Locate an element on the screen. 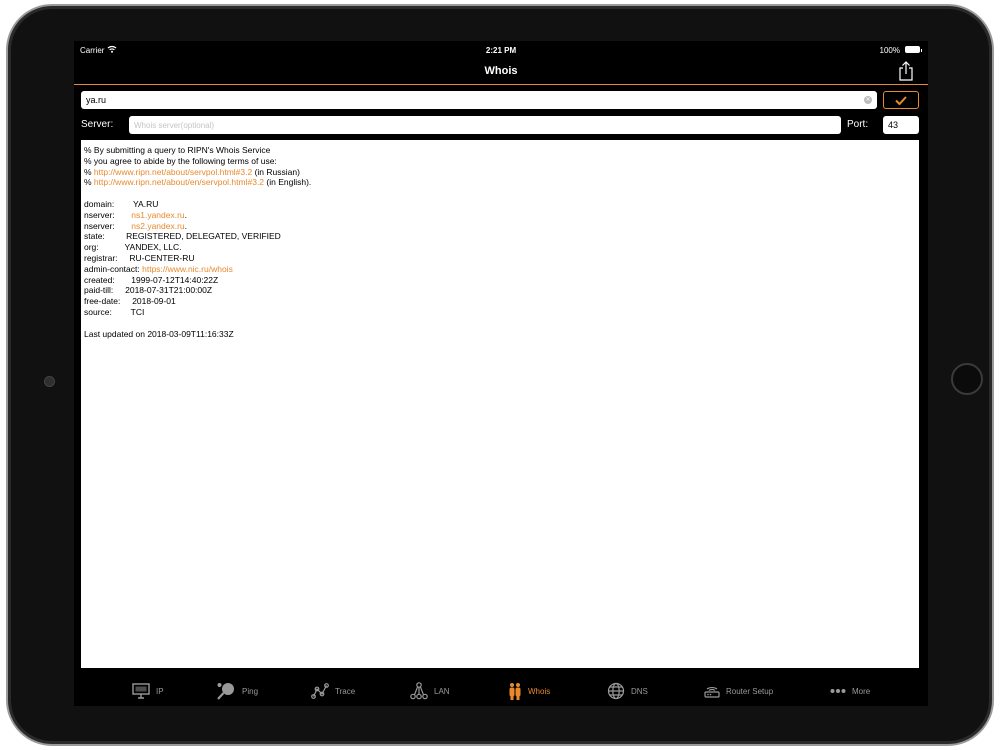 This screenshot has height=750, width=1000. monitor-icon is located at coordinates (141, 691).